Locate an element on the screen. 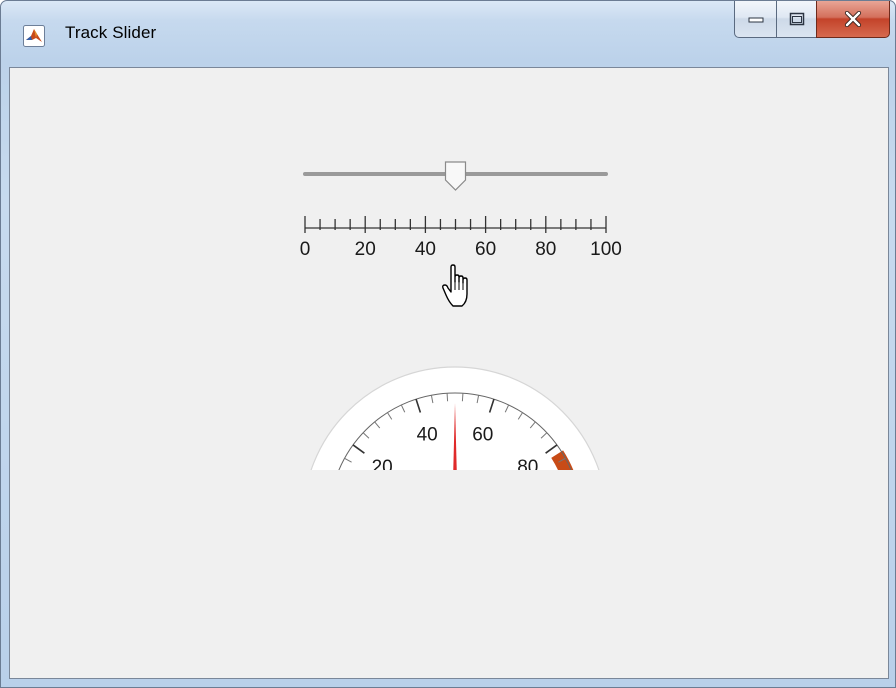 This screenshot has height=688, width=896. slider-tick-label: 0 is located at coordinates (305, 249).